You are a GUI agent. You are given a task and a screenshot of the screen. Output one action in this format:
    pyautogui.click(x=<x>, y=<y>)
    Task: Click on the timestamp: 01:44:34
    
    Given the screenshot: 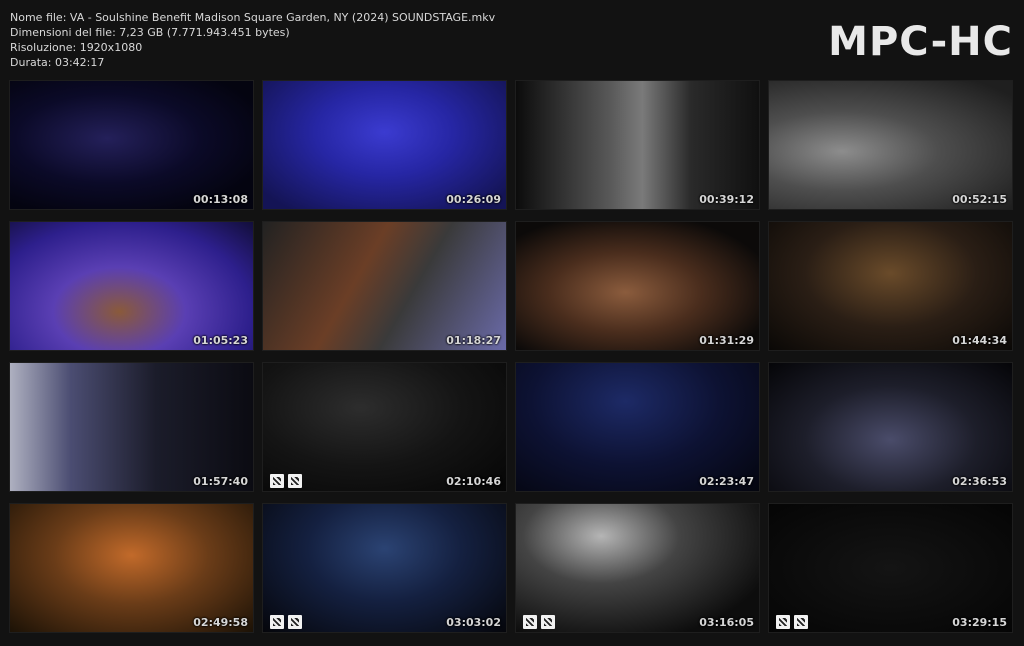 What is the action you would take?
    pyautogui.click(x=979, y=340)
    